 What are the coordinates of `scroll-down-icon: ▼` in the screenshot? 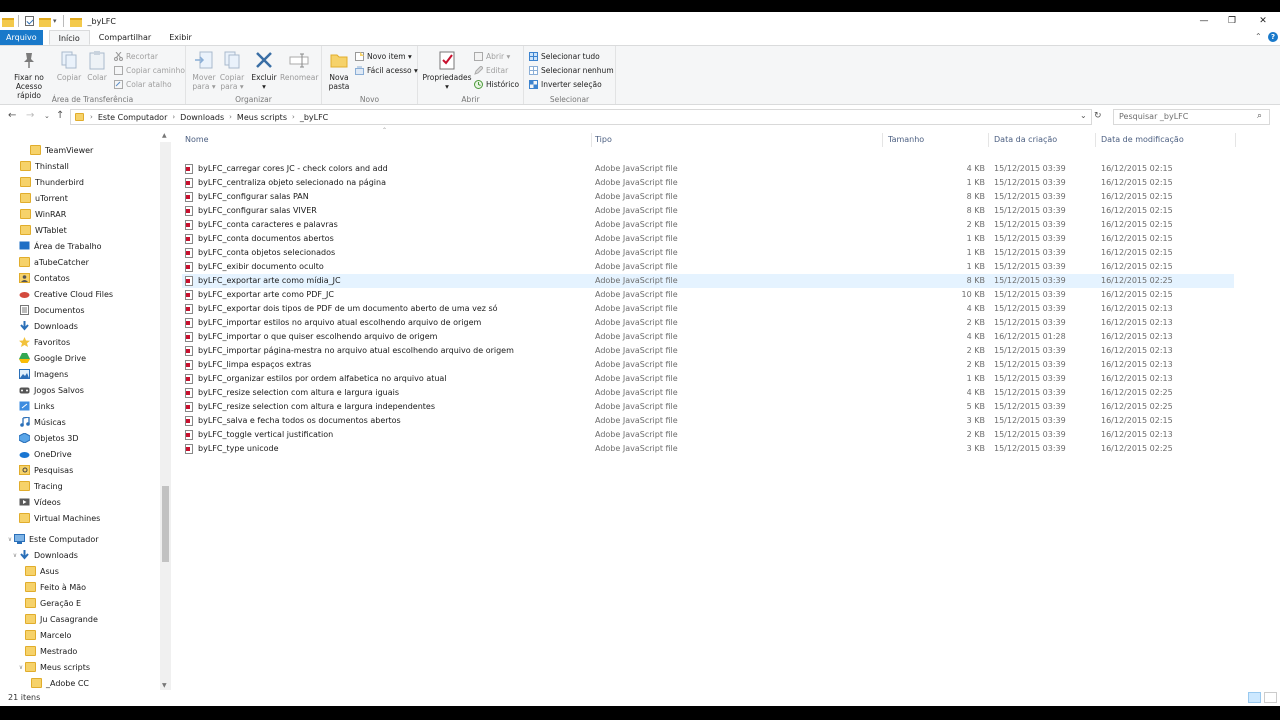 It's located at (164, 685).